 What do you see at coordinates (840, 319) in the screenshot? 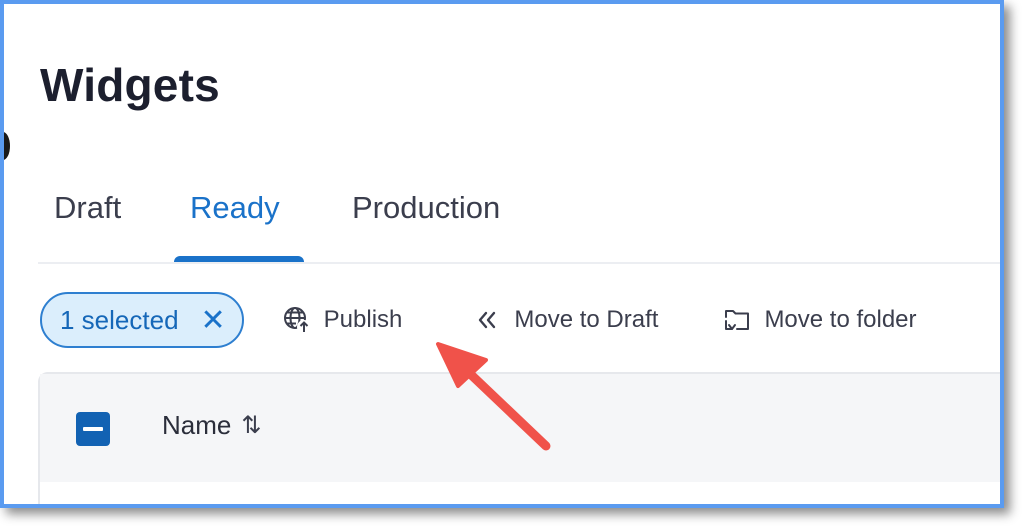
I see `move-to-folder-label: Move to folder` at bounding box center [840, 319].